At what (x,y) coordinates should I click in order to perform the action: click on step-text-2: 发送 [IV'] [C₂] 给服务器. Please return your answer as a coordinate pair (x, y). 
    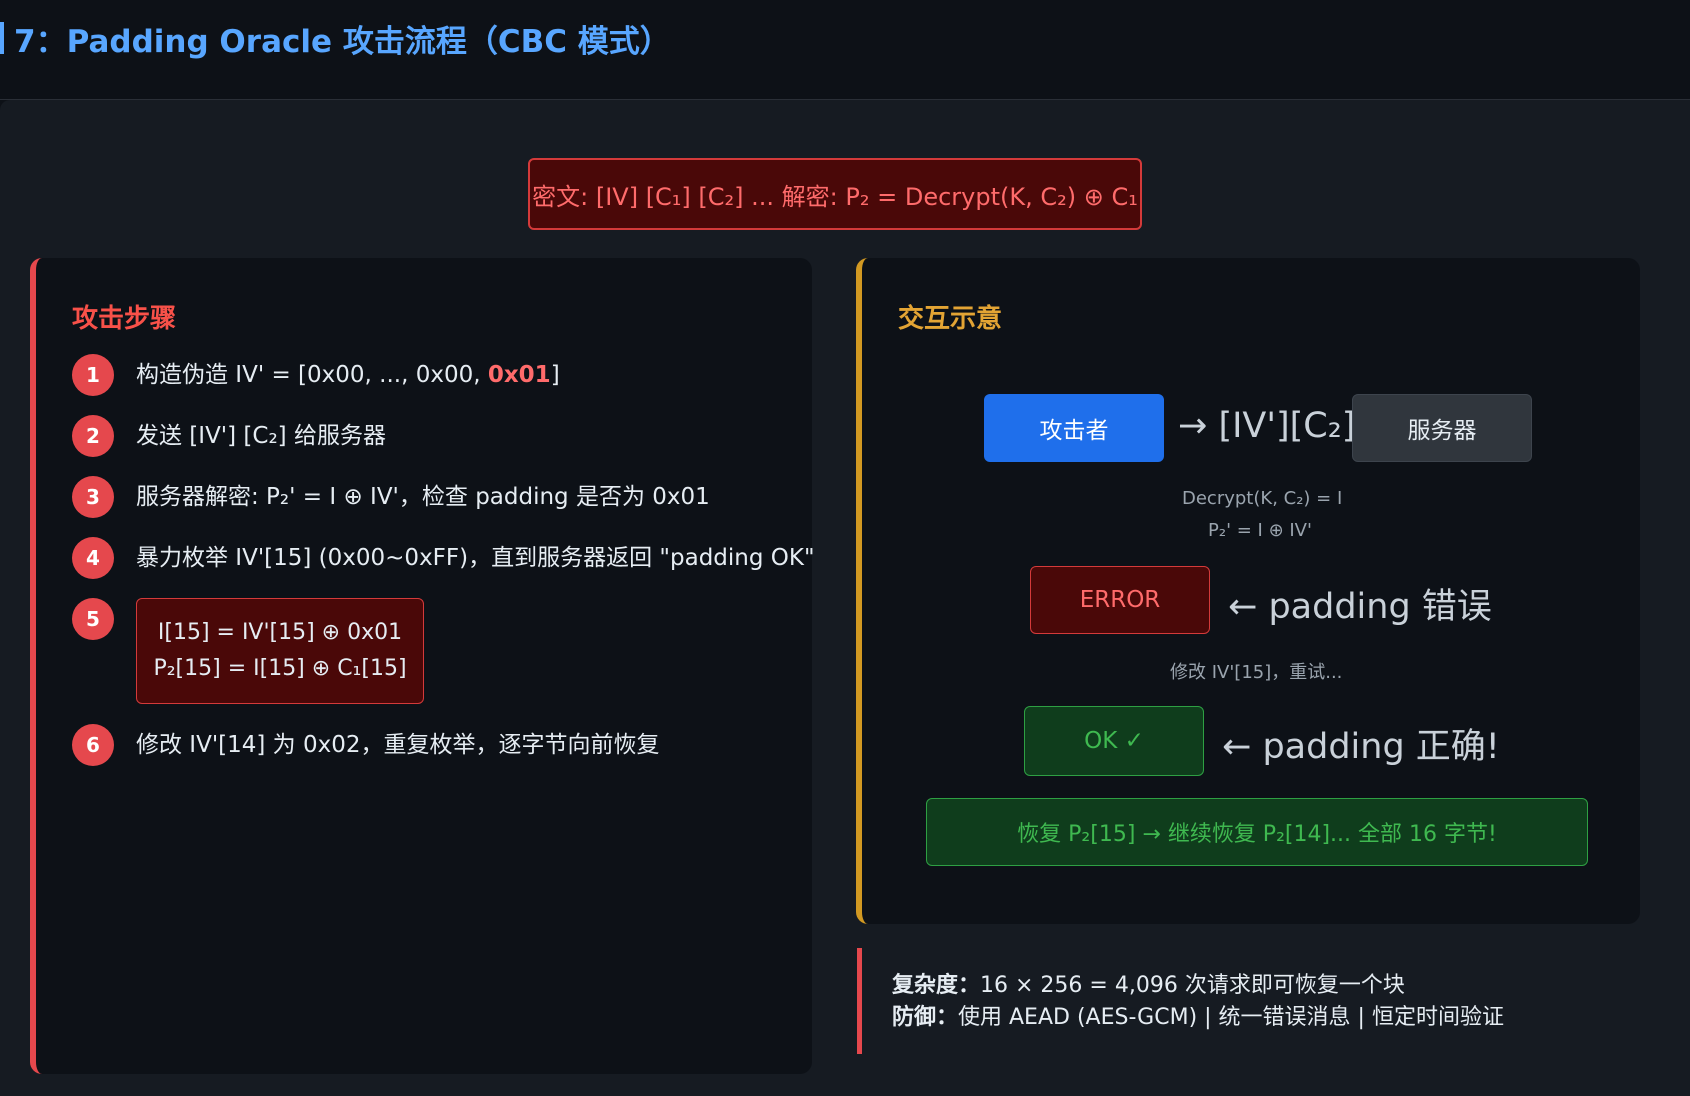
    Looking at the image, I should click on (261, 436).